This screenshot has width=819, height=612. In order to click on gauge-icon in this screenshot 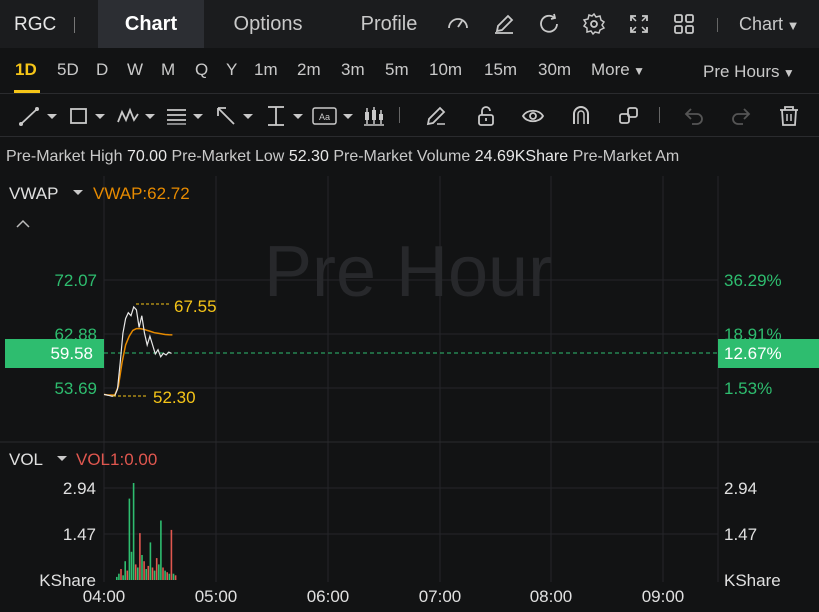, I will do `click(458, 24)`.